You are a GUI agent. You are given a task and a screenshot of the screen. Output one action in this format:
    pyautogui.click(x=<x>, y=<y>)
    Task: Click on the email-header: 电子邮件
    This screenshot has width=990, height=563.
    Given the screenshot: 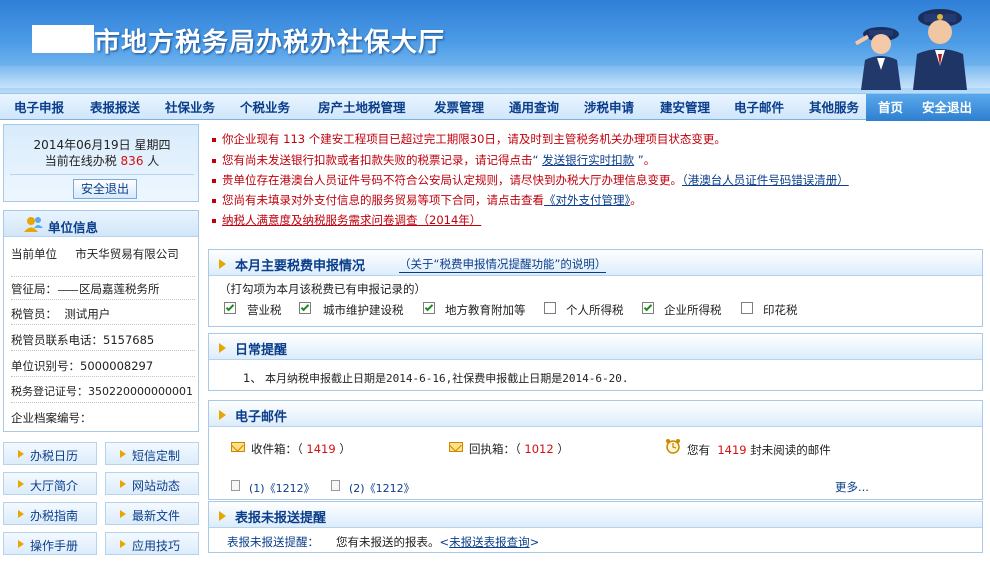 What is the action you would take?
    pyautogui.click(x=595, y=414)
    